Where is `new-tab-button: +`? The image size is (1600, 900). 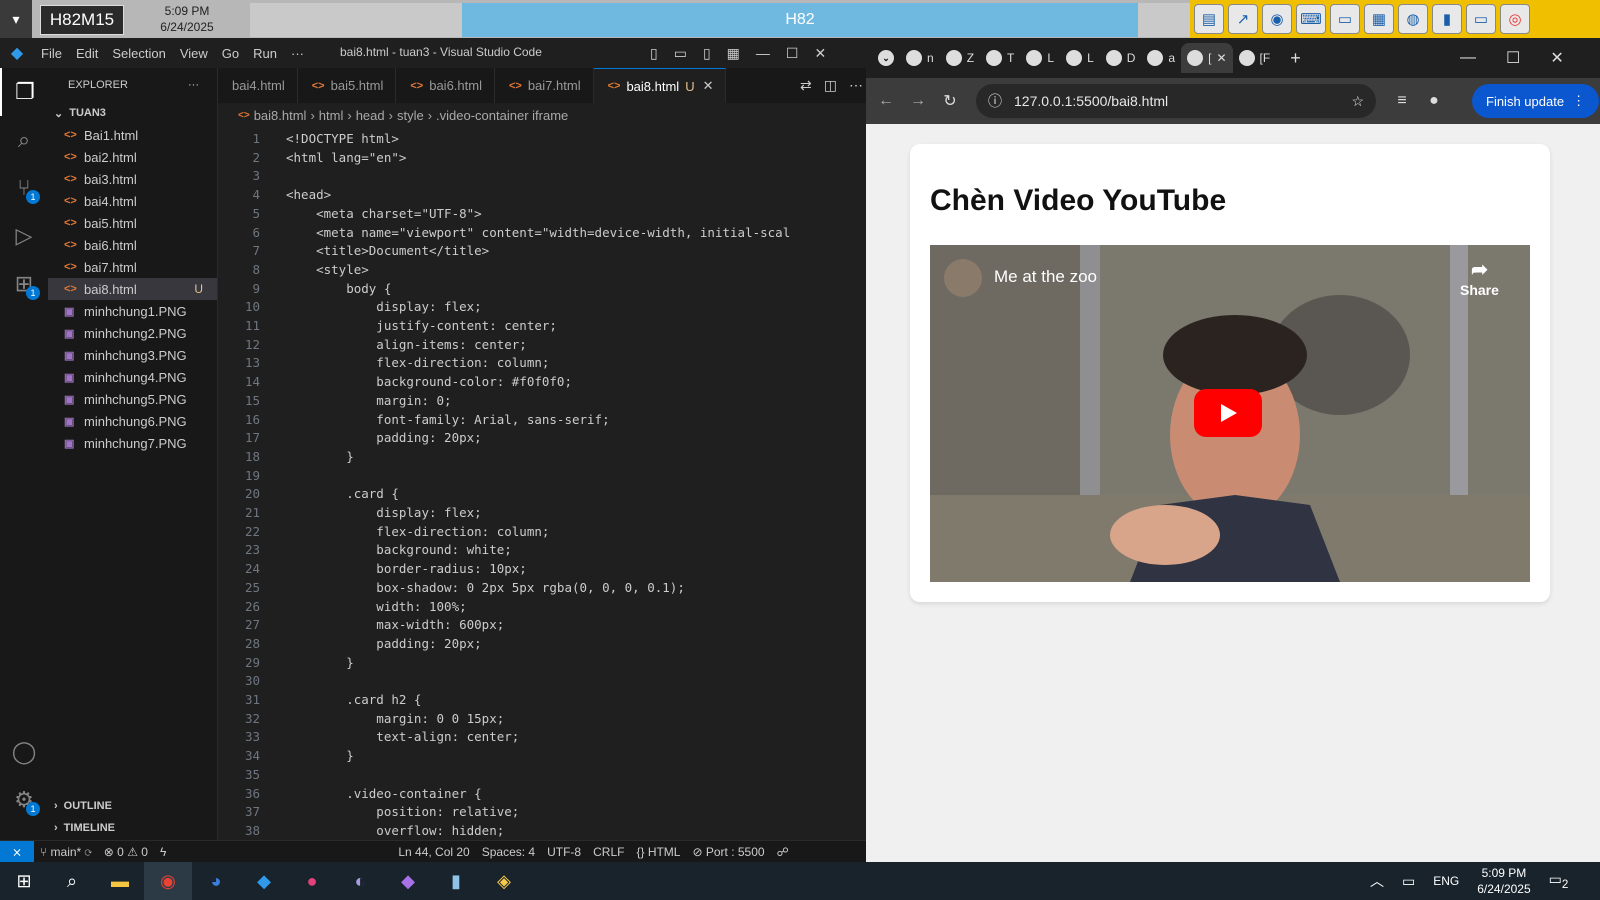 new-tab-button: + is located at coordinates (1295, 58).